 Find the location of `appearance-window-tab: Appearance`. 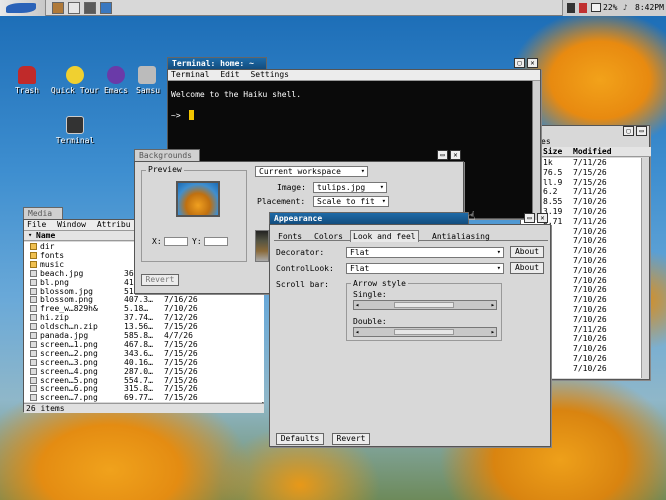

appearance-window-tab: Appearance is located at coordinates (369, 218).